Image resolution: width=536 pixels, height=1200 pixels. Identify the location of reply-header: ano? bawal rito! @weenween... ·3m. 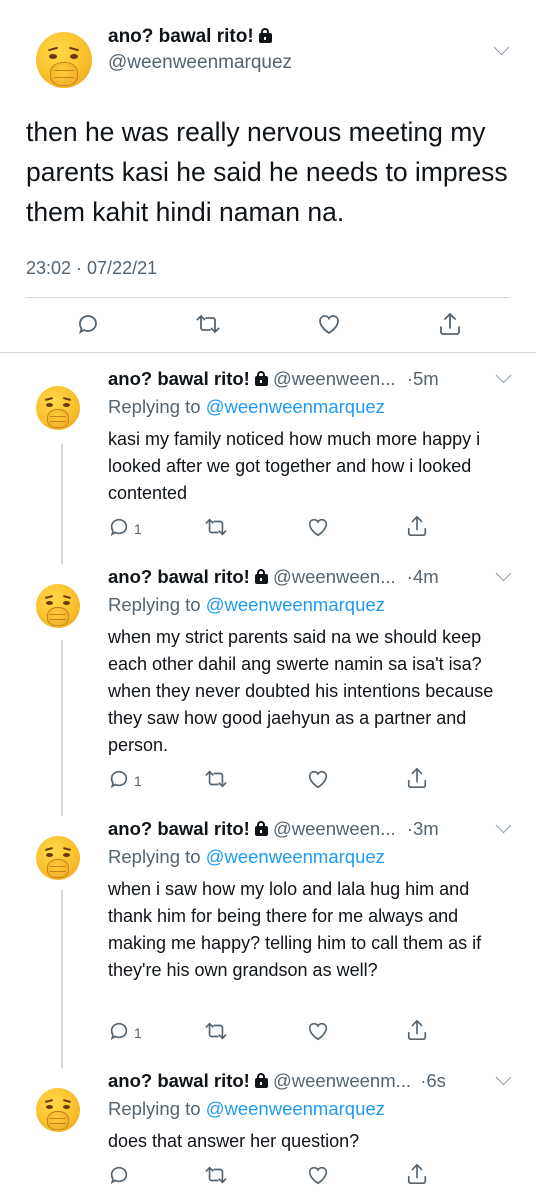
(273, 829).